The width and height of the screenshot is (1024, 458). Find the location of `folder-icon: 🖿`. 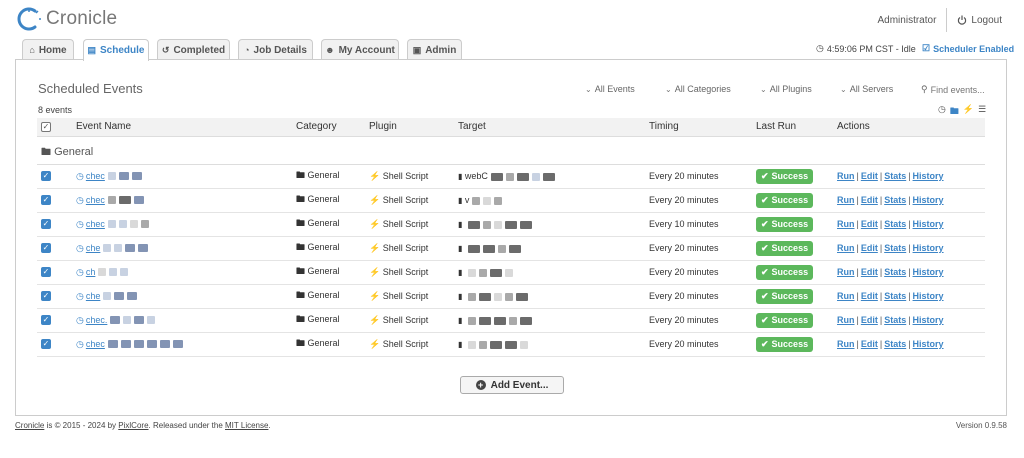

folder-icon: 🖿 is located at coordinates (301, 175).